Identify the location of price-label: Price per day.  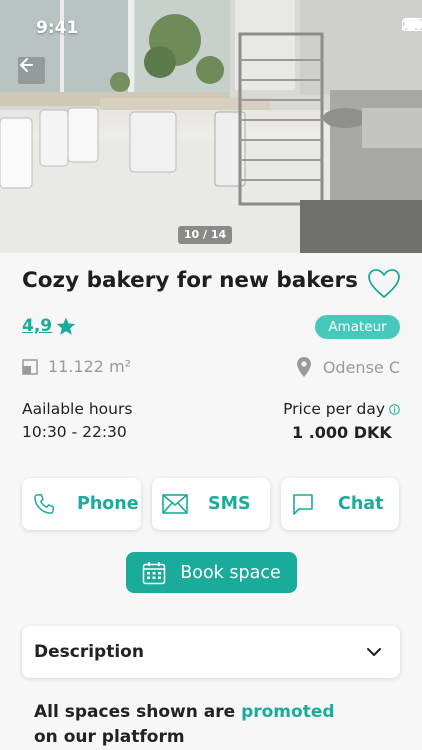
(334, 409).